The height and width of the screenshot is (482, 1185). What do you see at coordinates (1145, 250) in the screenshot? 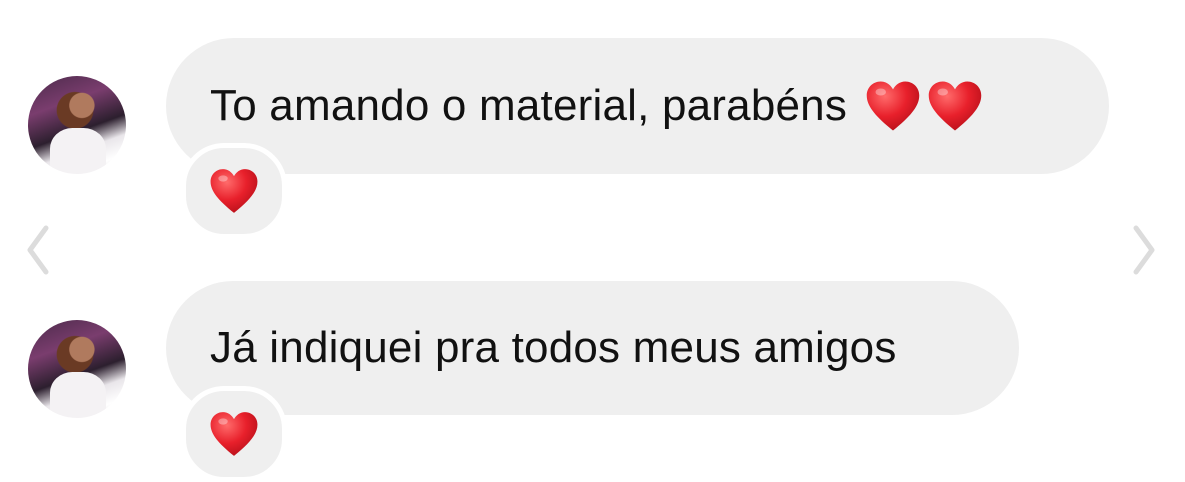
I see `chevron-right-icon` at bounding box center [1145, 250].